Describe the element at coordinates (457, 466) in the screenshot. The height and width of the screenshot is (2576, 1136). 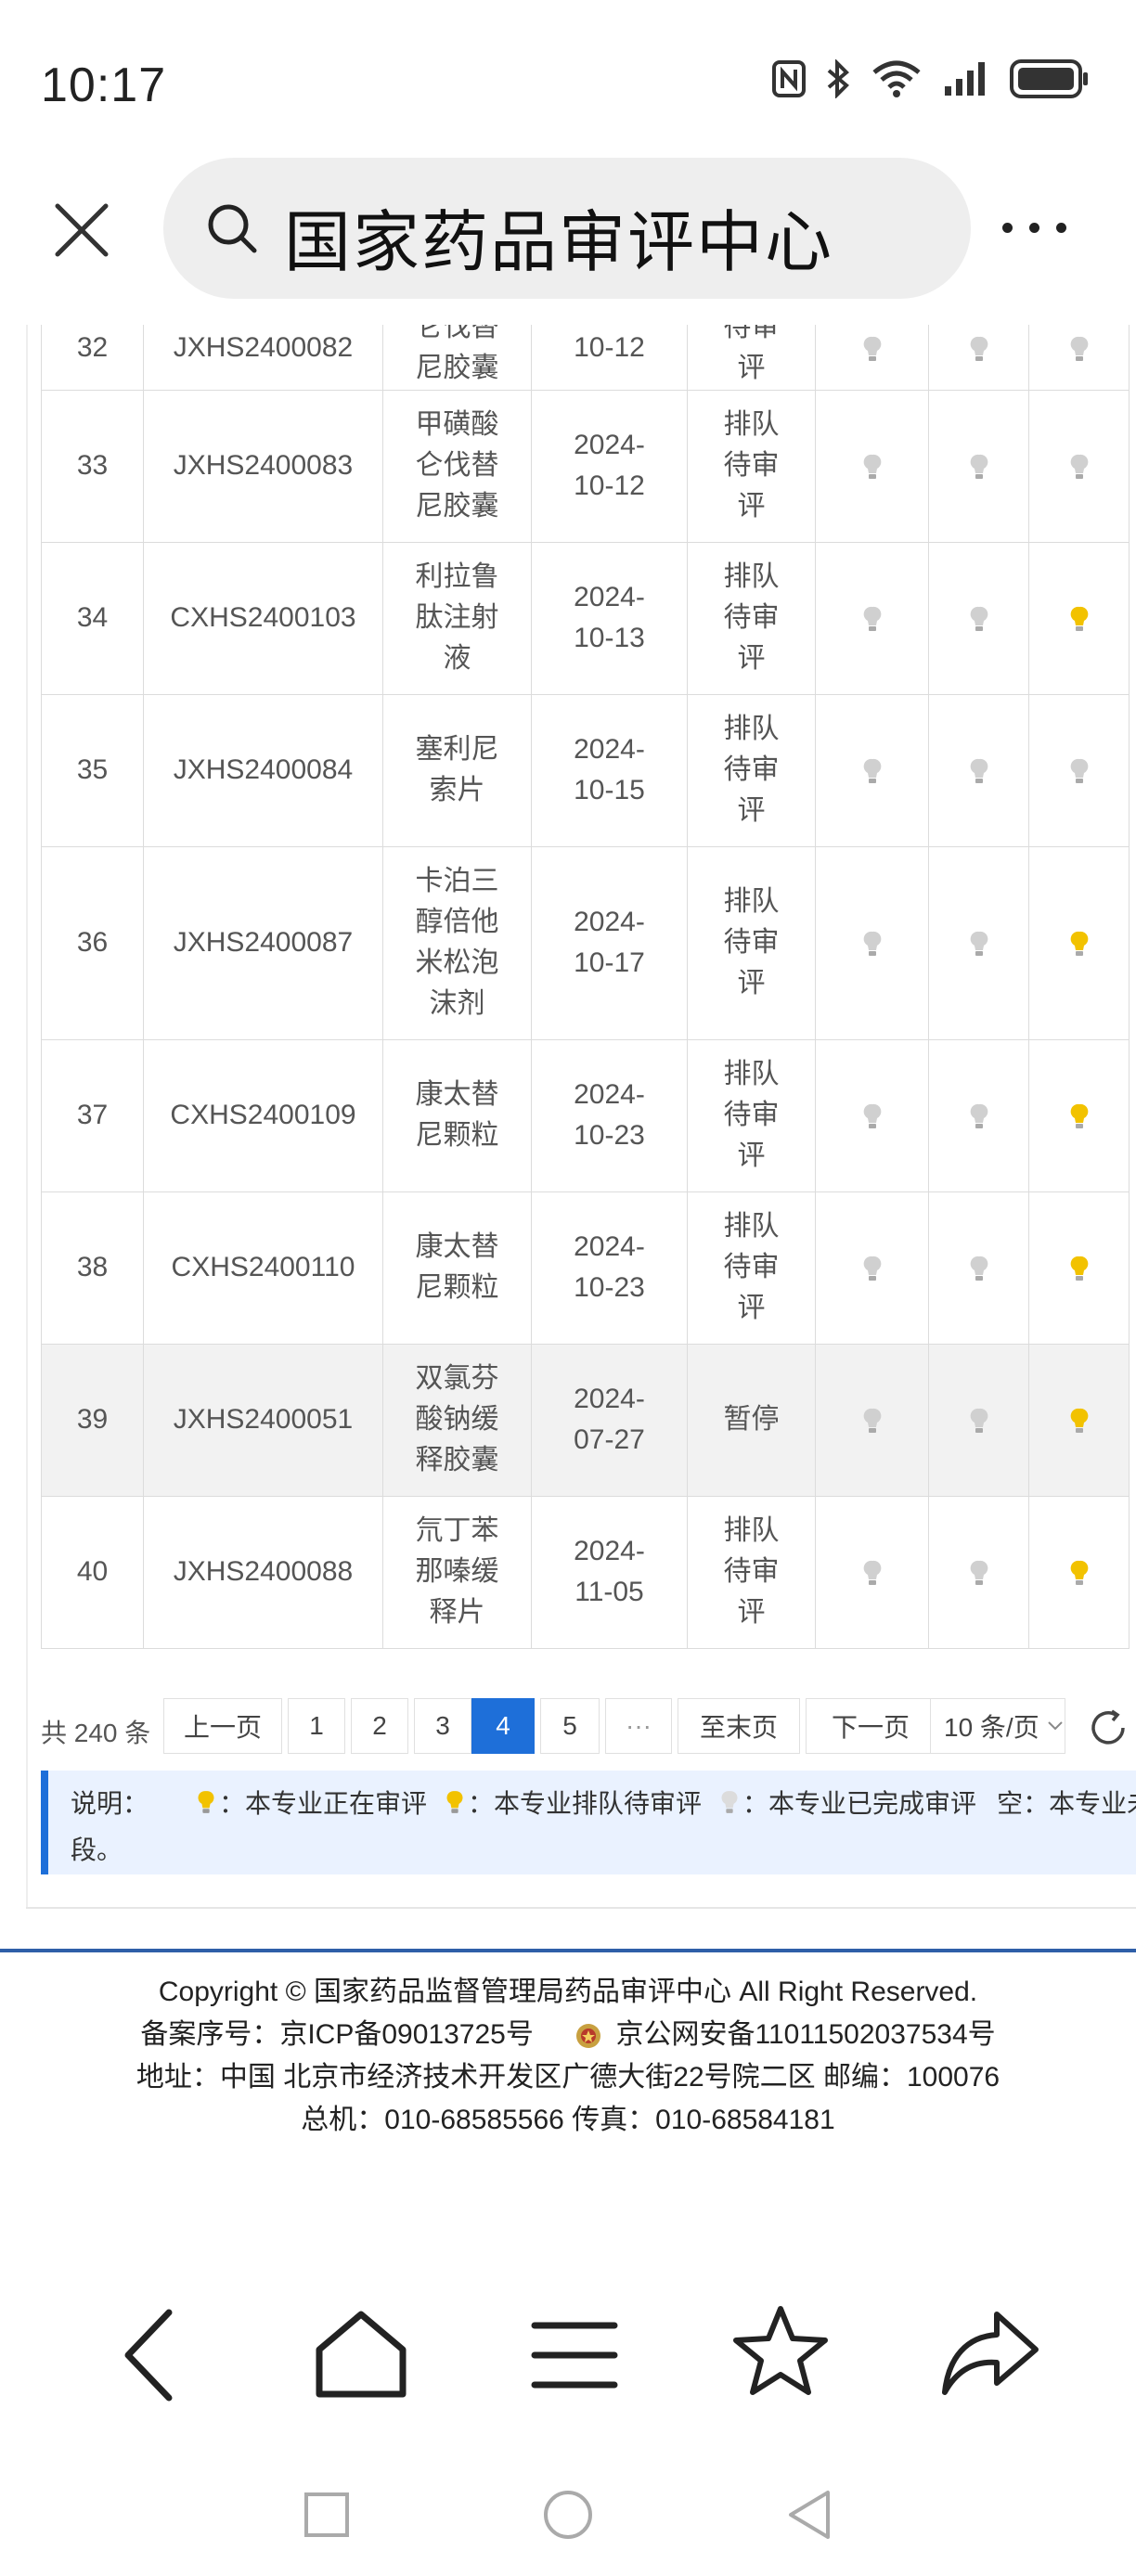
I see `drug-name: 甲磺酸 仑伐替 尼胶囊` at that location.